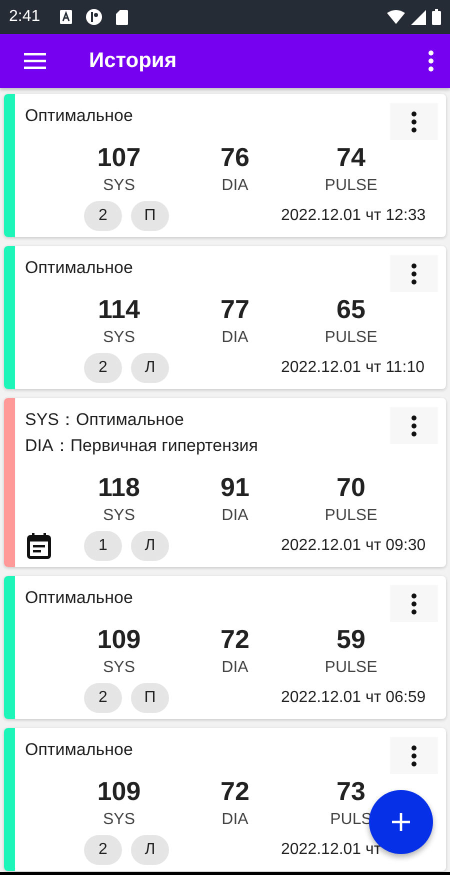 Image resolution: width=450 pixels, height=875 pixels. Describe the element at coordinates (351, 791) in the screenshot. I see `reading-value: 73` at that location.